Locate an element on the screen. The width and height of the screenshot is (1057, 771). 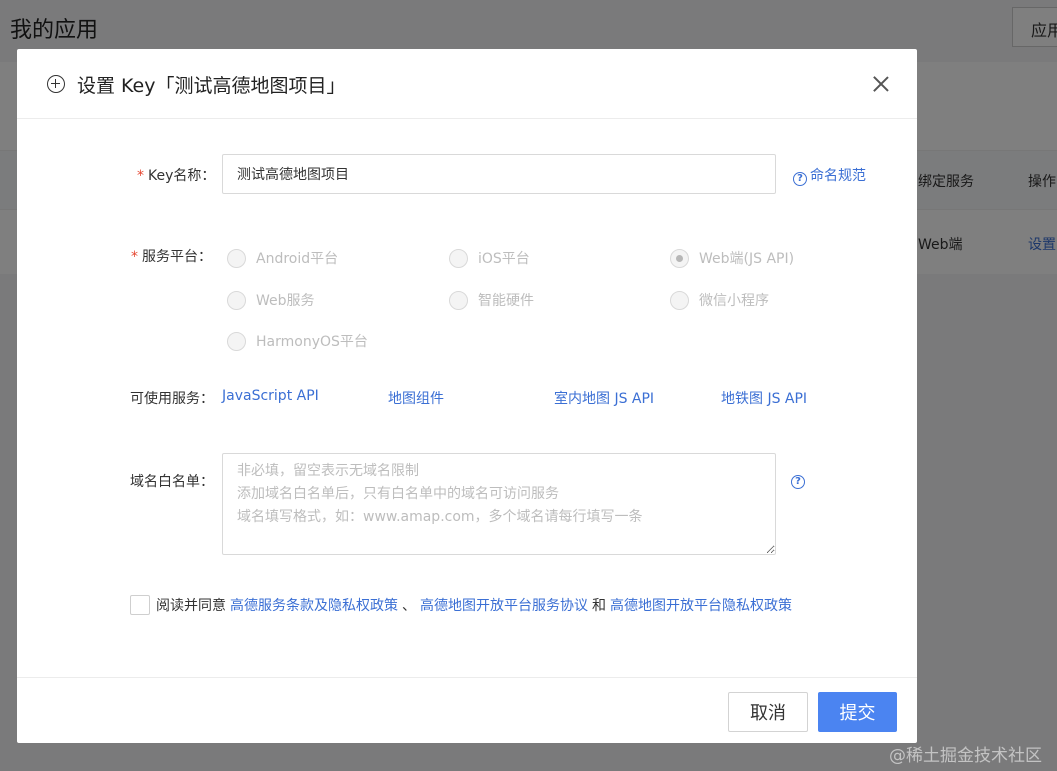
plus-circle-icon is located at coordinates (56, 84).